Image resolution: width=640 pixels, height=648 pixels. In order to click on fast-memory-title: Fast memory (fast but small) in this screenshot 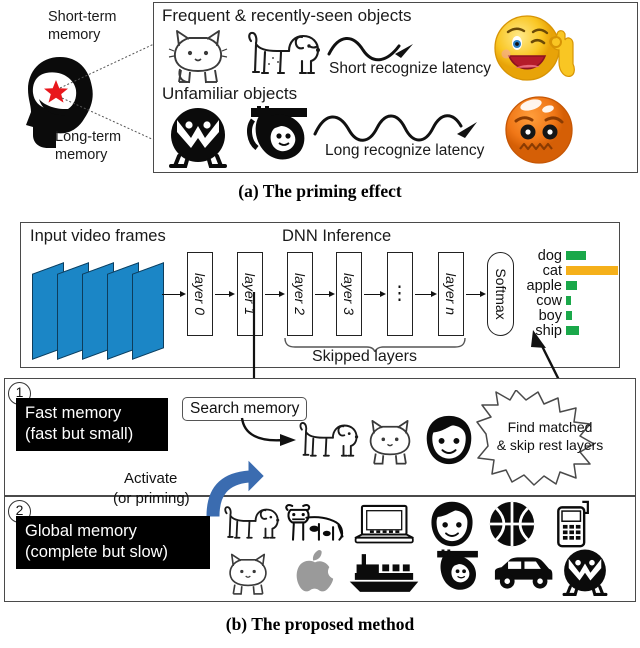, I will do `click(92, 424)`.